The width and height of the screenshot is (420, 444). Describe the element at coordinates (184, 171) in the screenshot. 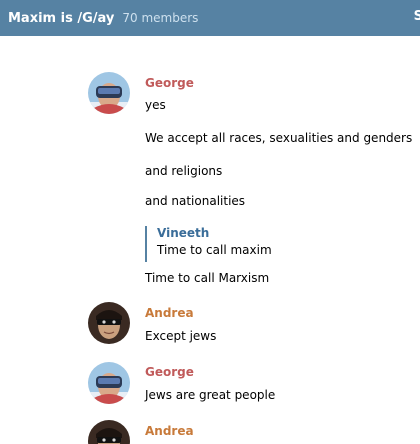

I see `message-text: and religions` at that location.